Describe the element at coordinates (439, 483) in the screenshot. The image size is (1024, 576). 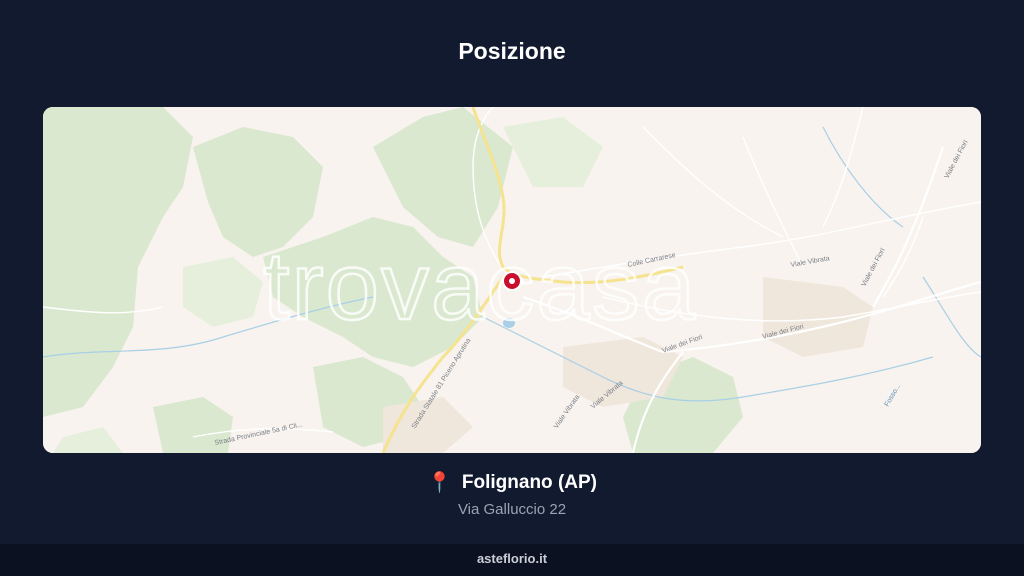
I see `map-pin-icon: 📍` at that location.